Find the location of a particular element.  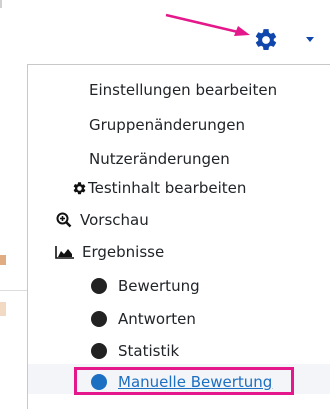

menu-item-gruppenaenderungen: Gruppenänderungen is located at coordinates (167, 125).